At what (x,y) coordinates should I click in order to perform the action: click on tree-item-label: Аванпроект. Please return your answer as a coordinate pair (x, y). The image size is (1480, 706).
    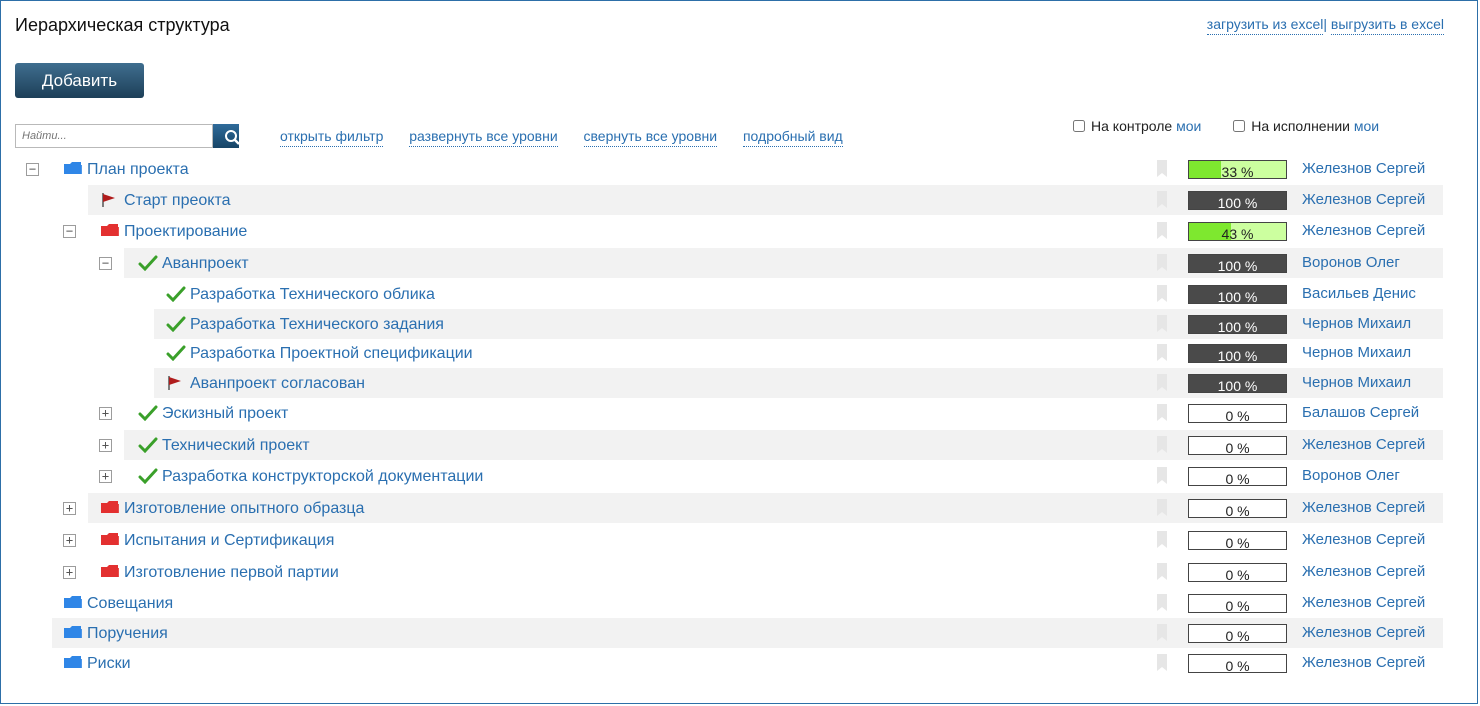
    Looking at the image, I should click on (205, 264).